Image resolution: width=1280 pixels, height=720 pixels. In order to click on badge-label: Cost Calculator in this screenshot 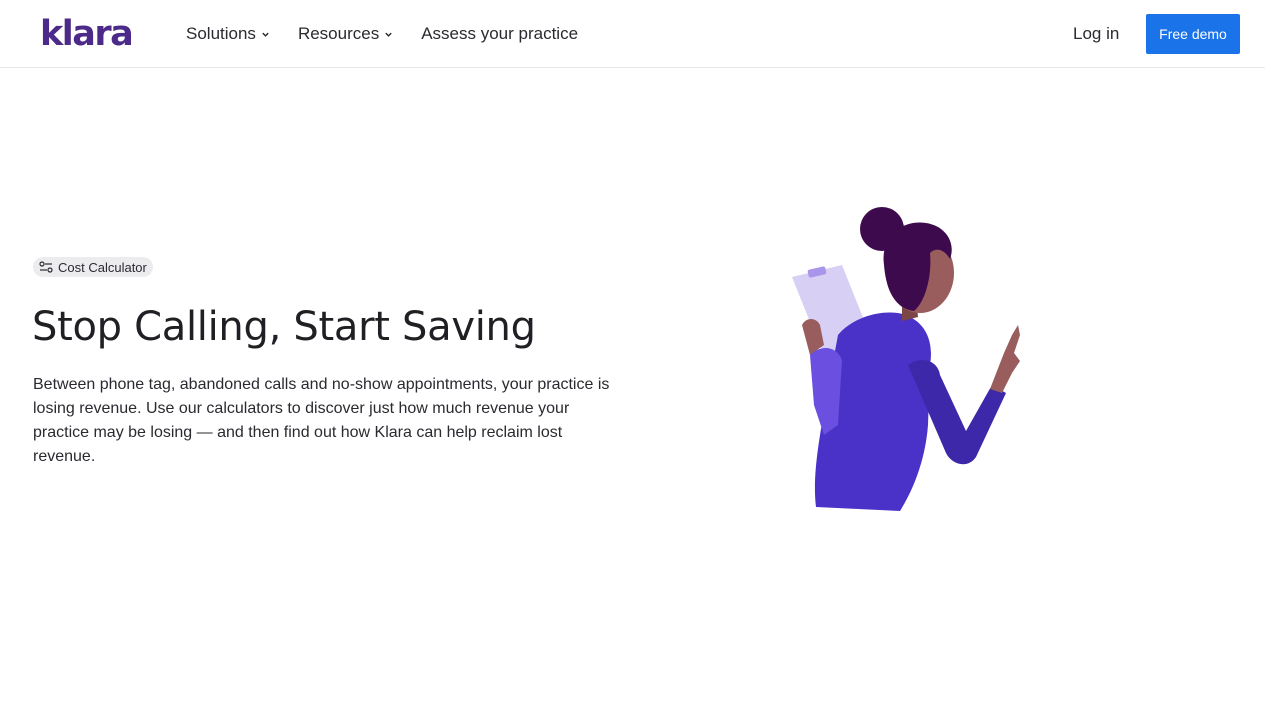, I will do `click(102, 267)`.